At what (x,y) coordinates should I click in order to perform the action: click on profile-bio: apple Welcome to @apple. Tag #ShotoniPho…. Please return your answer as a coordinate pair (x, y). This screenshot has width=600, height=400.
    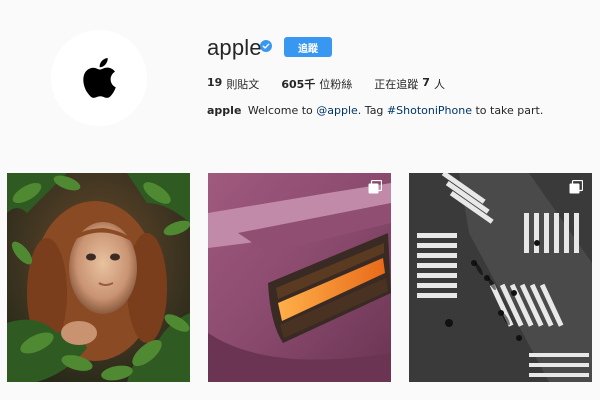
    Looking at the image, I should click on (375, 110).